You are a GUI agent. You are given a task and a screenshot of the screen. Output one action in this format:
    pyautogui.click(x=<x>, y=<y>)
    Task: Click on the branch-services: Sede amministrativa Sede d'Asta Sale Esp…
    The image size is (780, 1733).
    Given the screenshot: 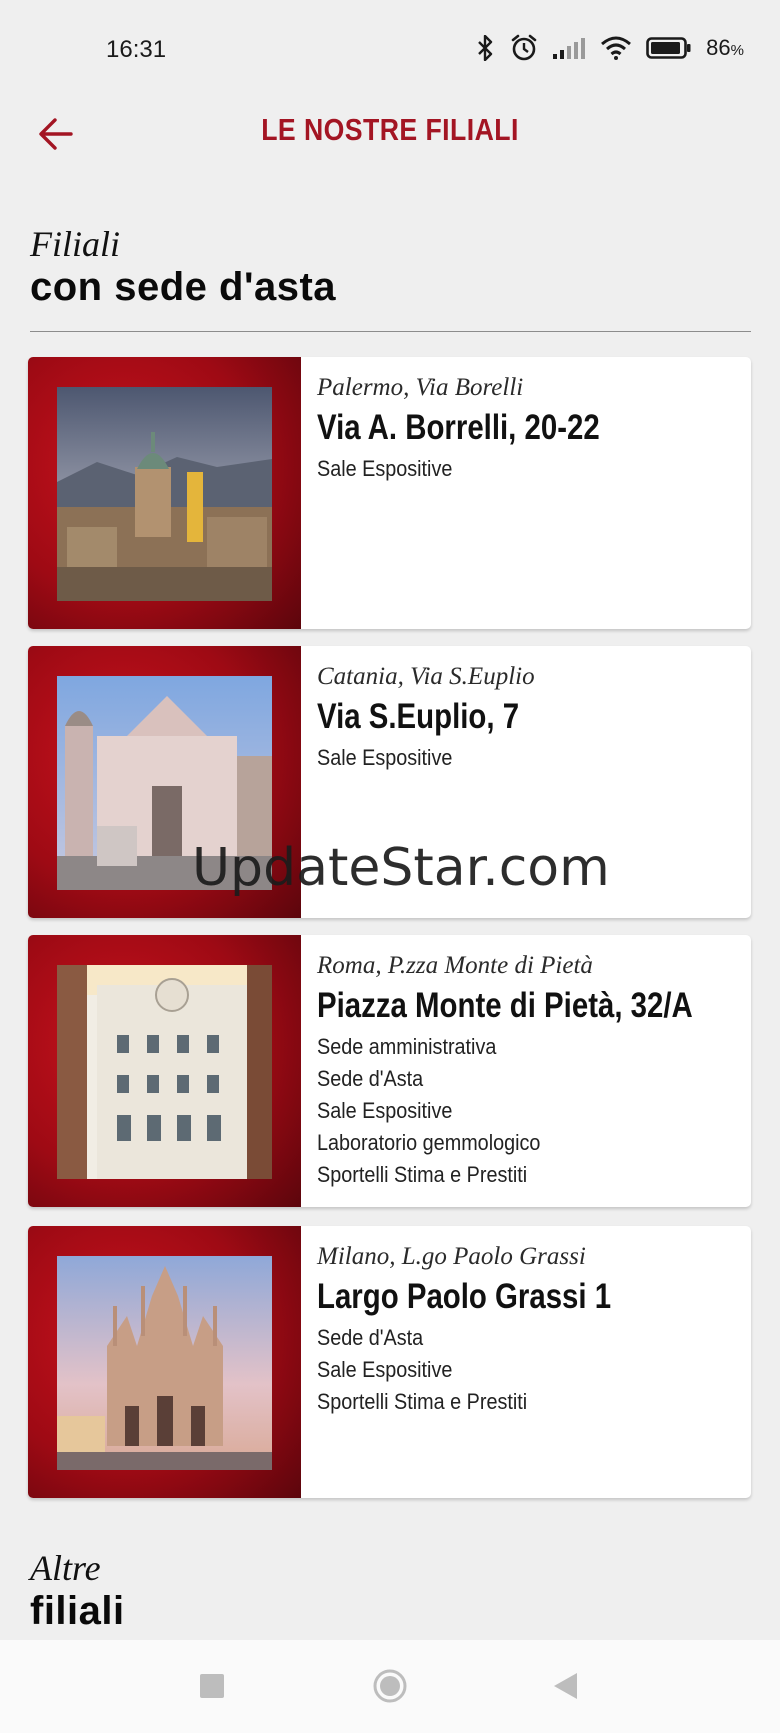 What is the action you would take?
    pyautogui.click(x=528, y=1111)
    